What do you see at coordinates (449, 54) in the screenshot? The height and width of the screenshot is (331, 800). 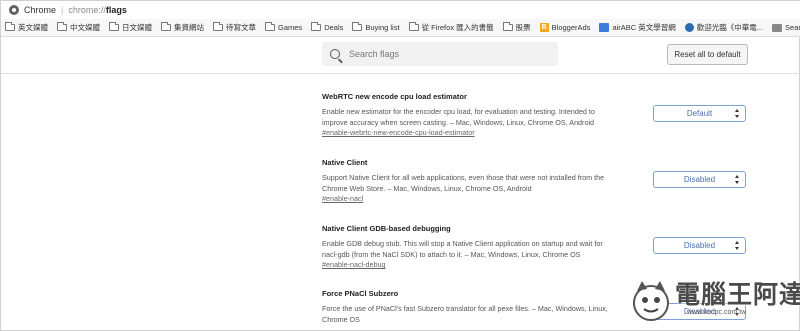 I see `search-input` at bounding box center [449, 54].